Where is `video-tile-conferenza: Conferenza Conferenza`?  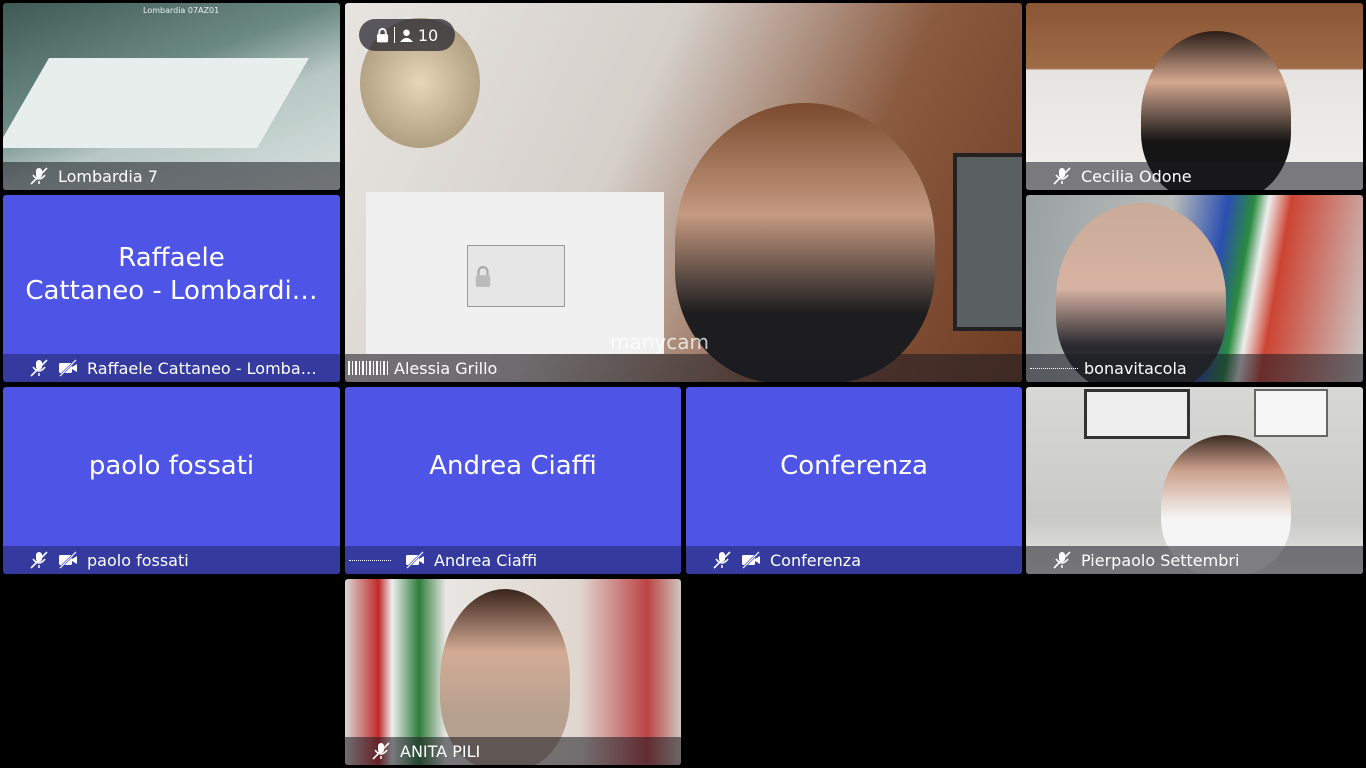 video-tile-conferenza: Conferenza Conferenza is located at coordinates (854, 480).